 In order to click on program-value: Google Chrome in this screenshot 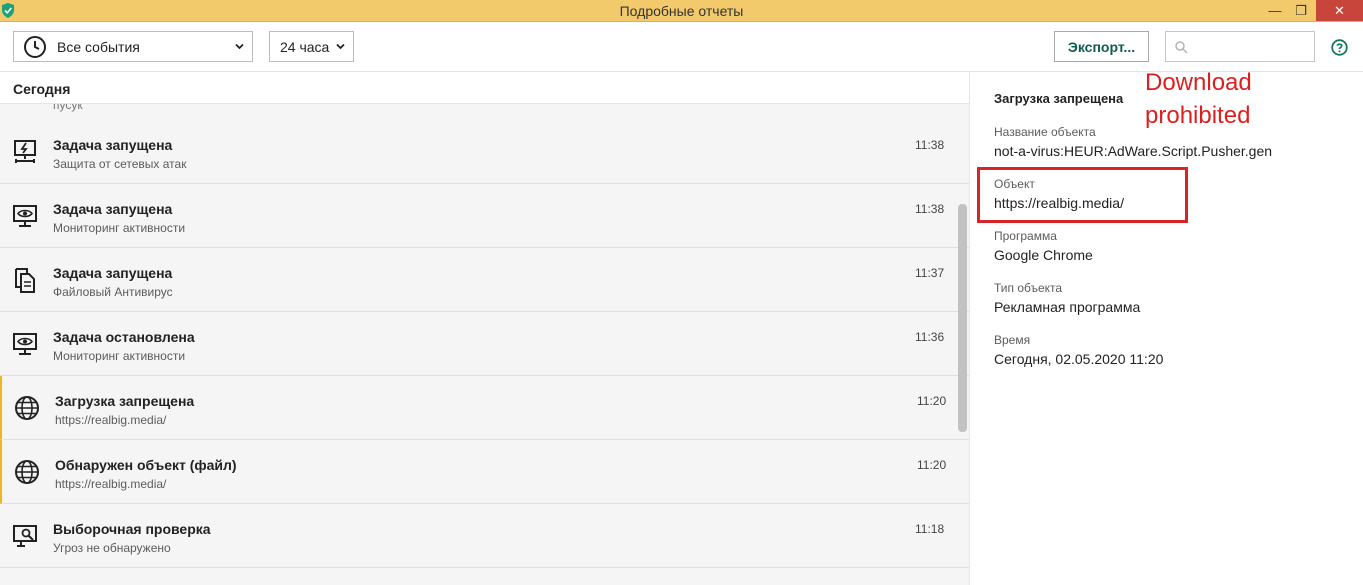, I will do `click(1043, 255)`.